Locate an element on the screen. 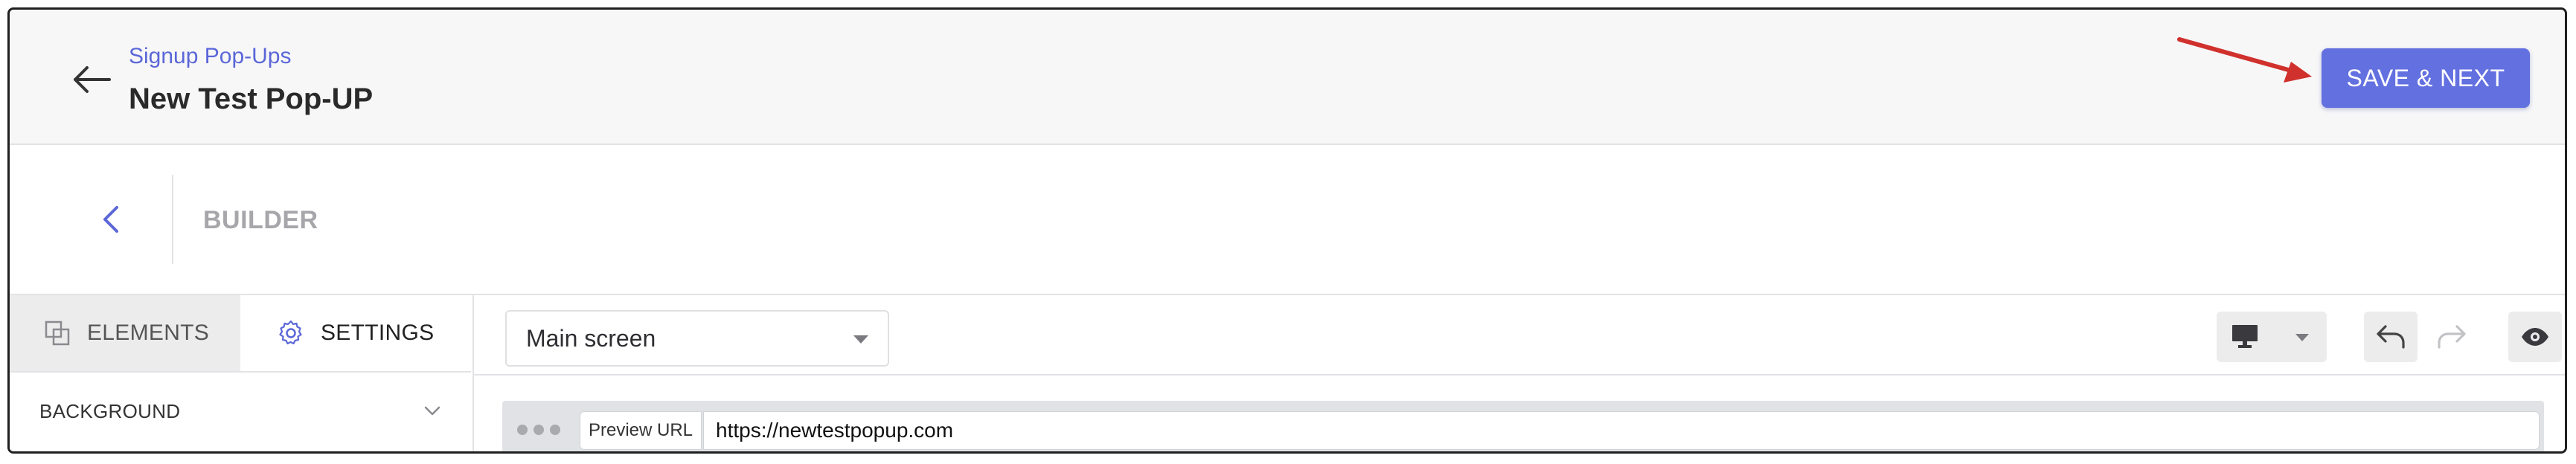 The image size is (2576, 464). tab-elements-label: ELEMENTS is located at coordinates (148, 333).